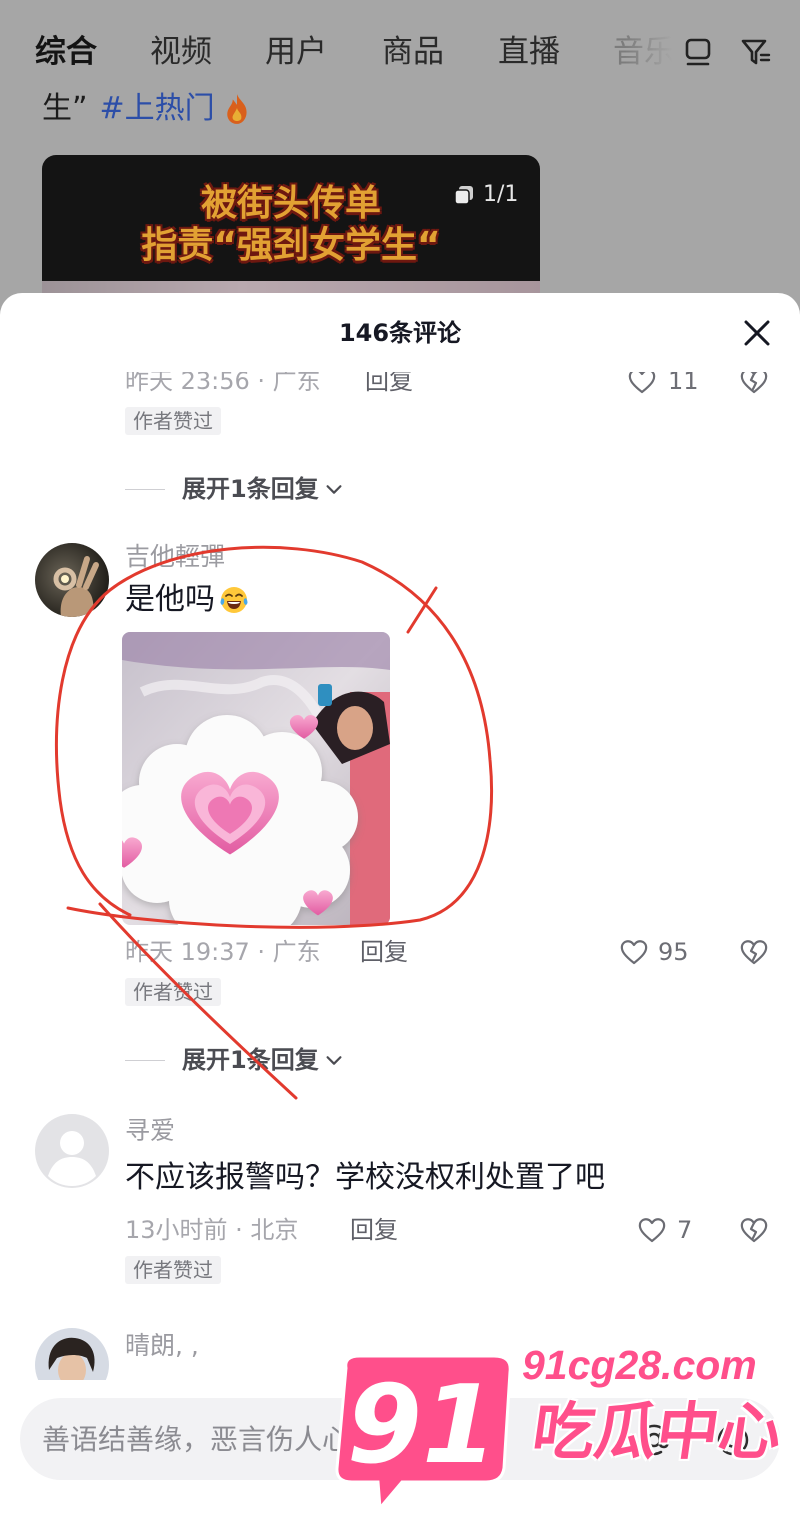  Describe the element at coordinates (223, 383) in the screenshot. I see `comment-time-location: 昨天 23:56 · 广东` at that location.